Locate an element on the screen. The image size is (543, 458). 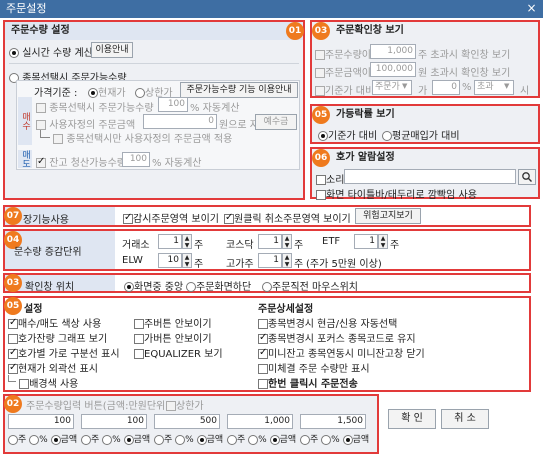
qty-threshold-input: 1,000 is located at coordinates (393, 51).